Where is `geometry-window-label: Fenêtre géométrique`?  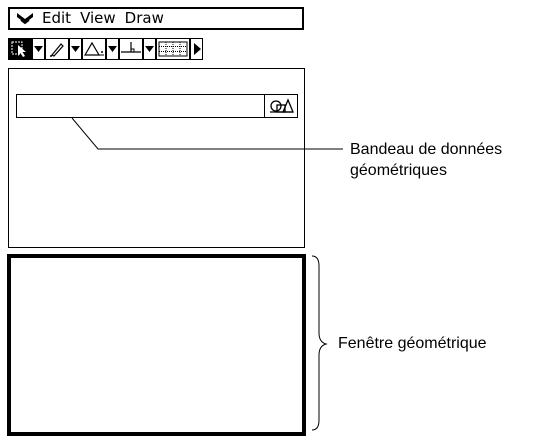
geometry-window-label: Fenêtre géométrique is located at coordinates (412, 343).